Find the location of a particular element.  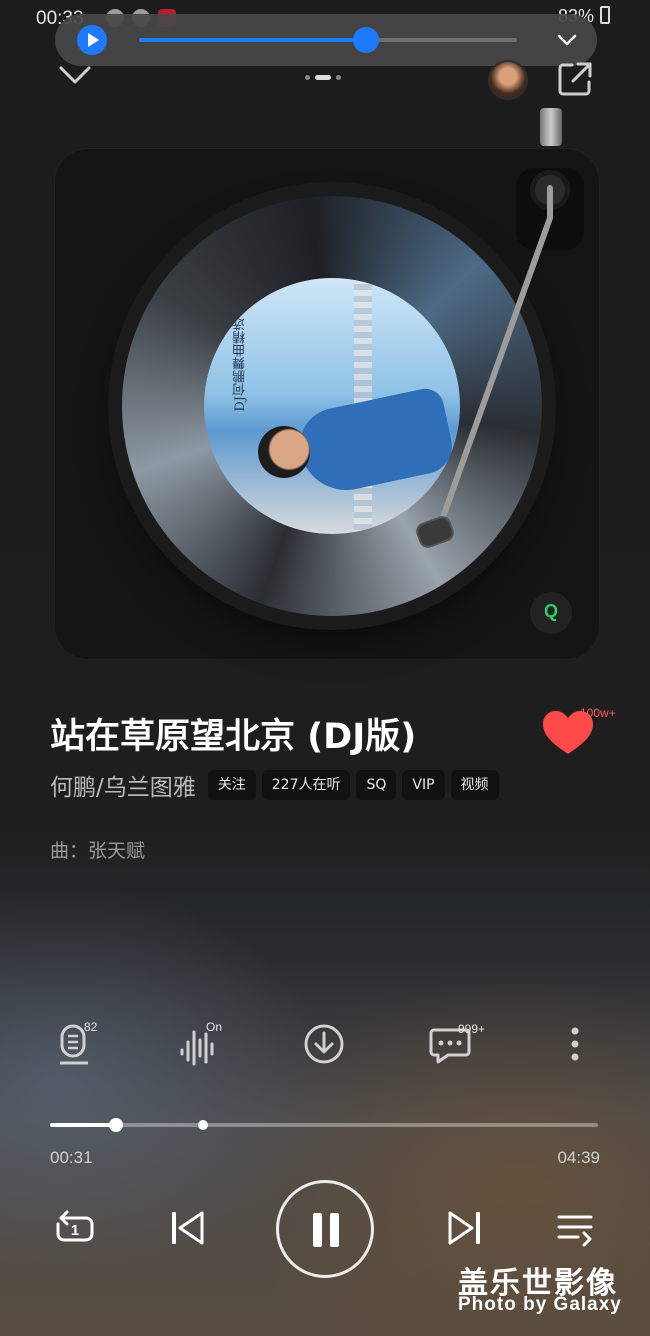

artist-row: 何鹏/乌兰图雅 关注 227人在听 SQ VIP 视频 is located at coordinates (274, 785).